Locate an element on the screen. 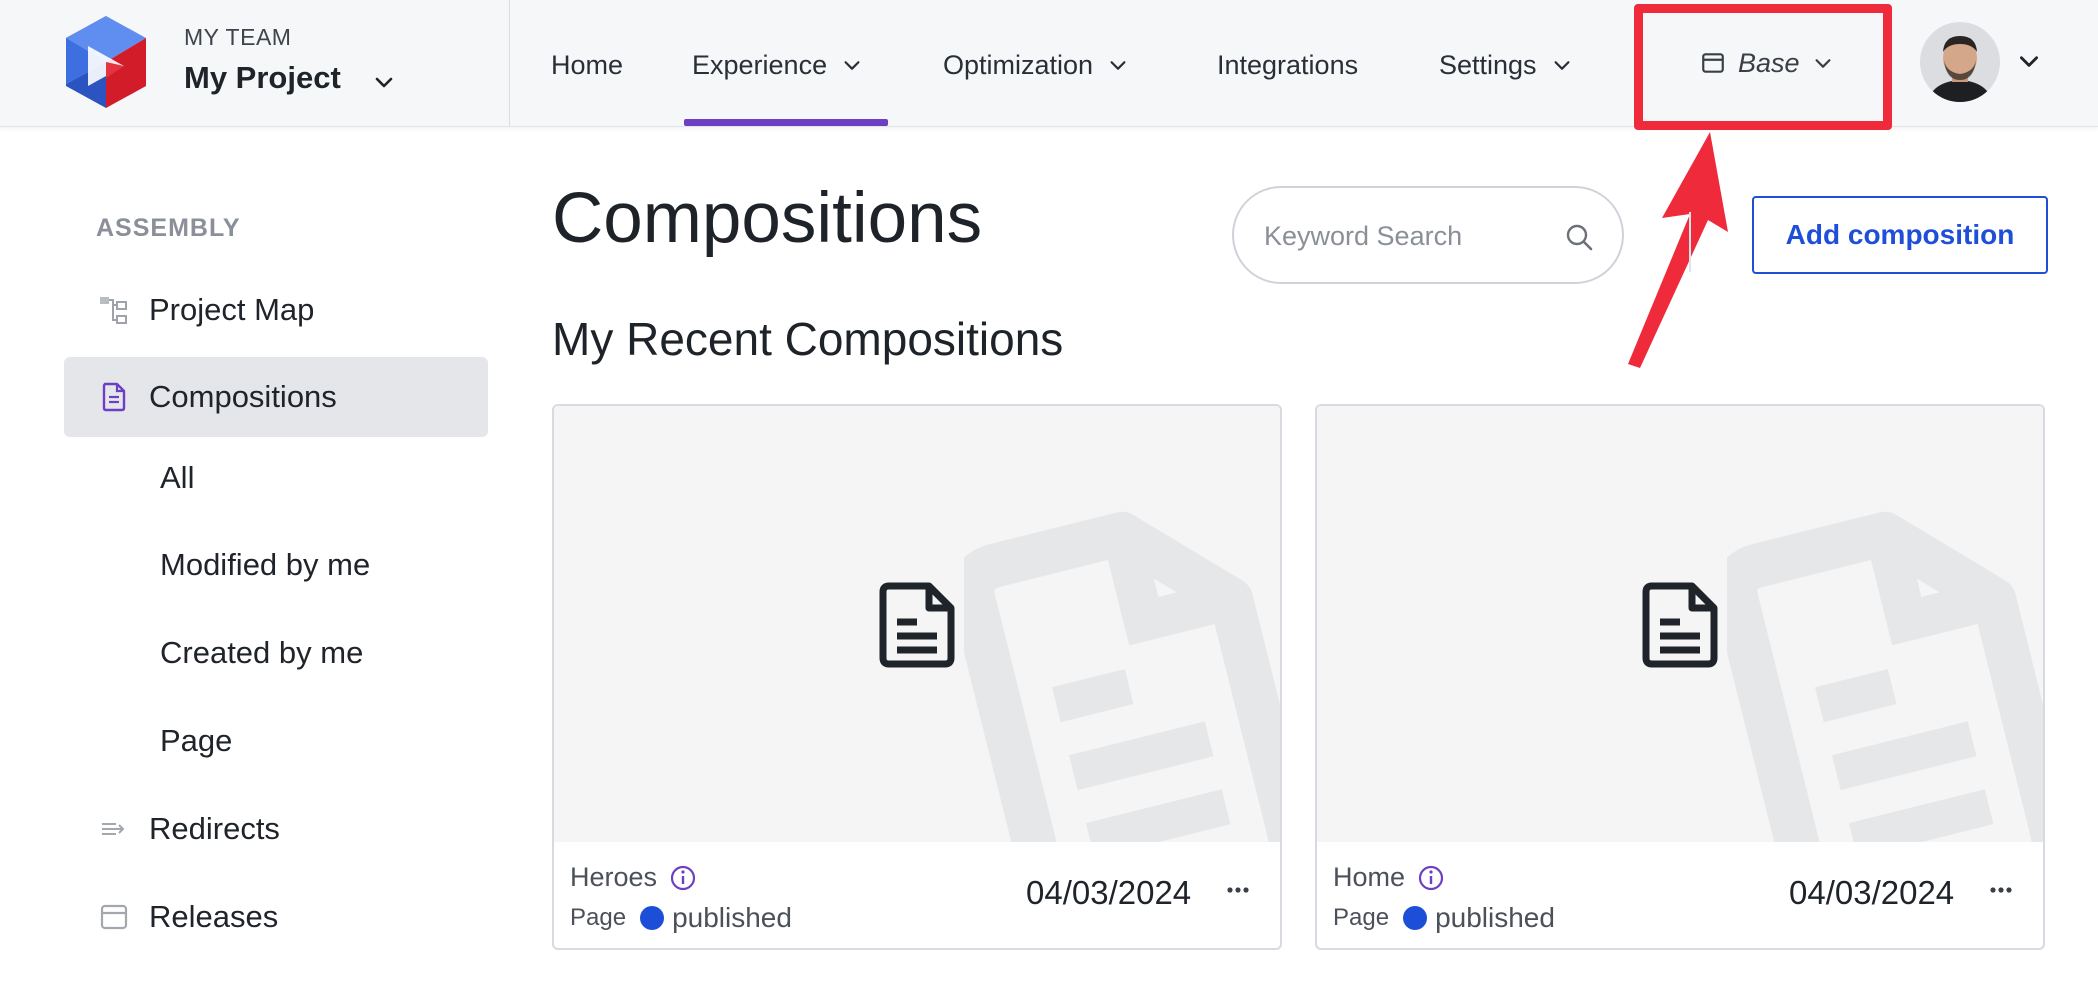 Image resolution: width=2098 pixels, height=988 pixels. nav-home: Home is located at coordinates (587, 65).